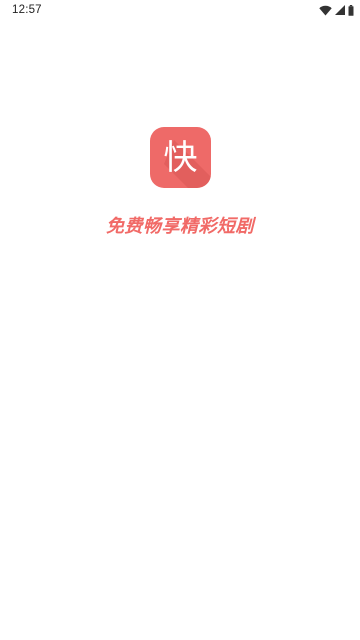 Image resolution: width=360 pixels, height=640 pixels. Describe the element at coordinates (180, 226) in the screenshot. I see `splash-tagline: 免费畅享精彩短剧` at that location.